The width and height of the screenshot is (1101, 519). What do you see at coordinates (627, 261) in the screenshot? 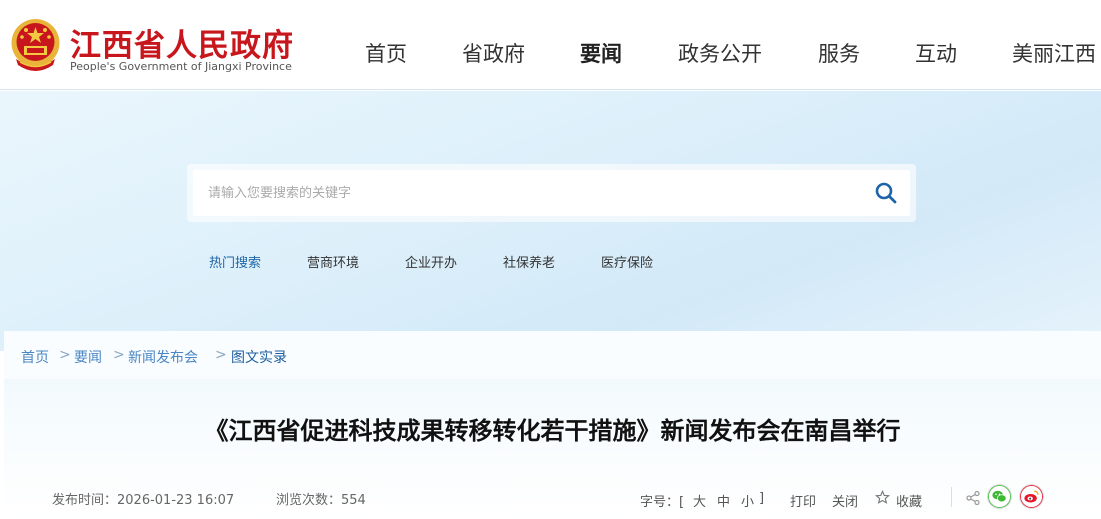
I see `hot-search-term: 医疗保险` at bounding box center [627, 261].